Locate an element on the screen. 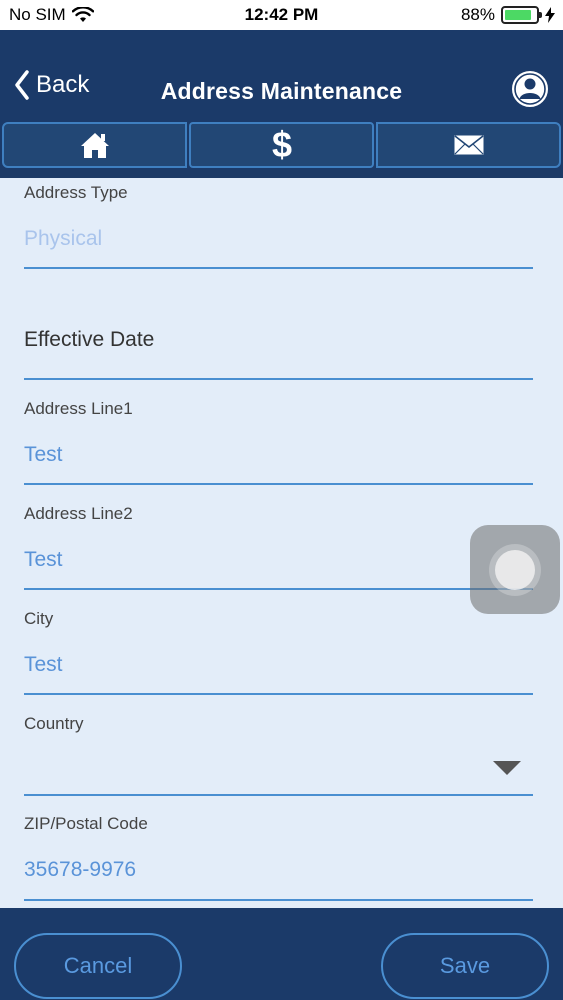  address-line1-value: Test is located at coordinates (43, 454).